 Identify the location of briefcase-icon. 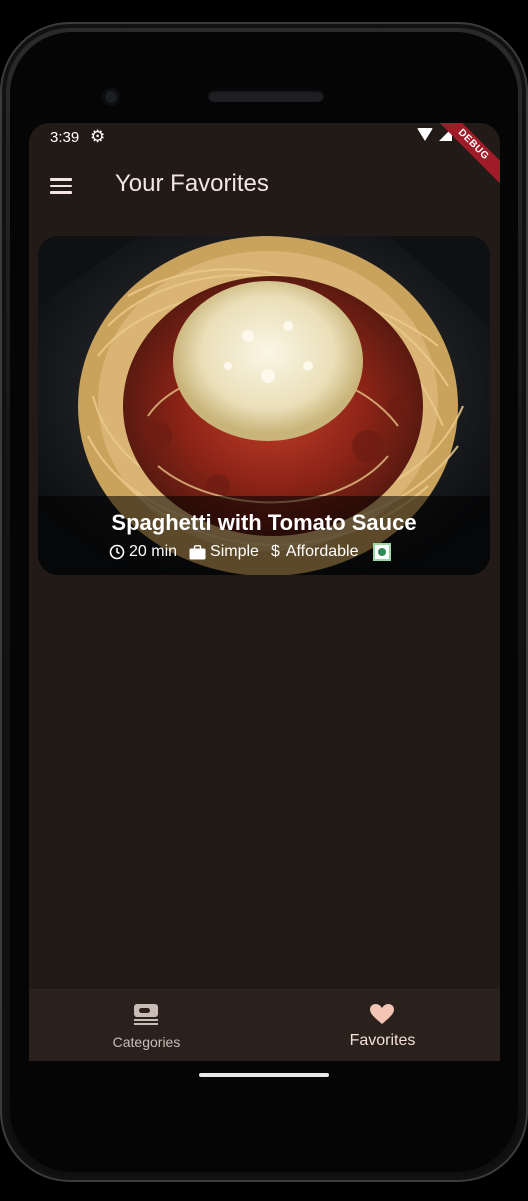
(197, 551).